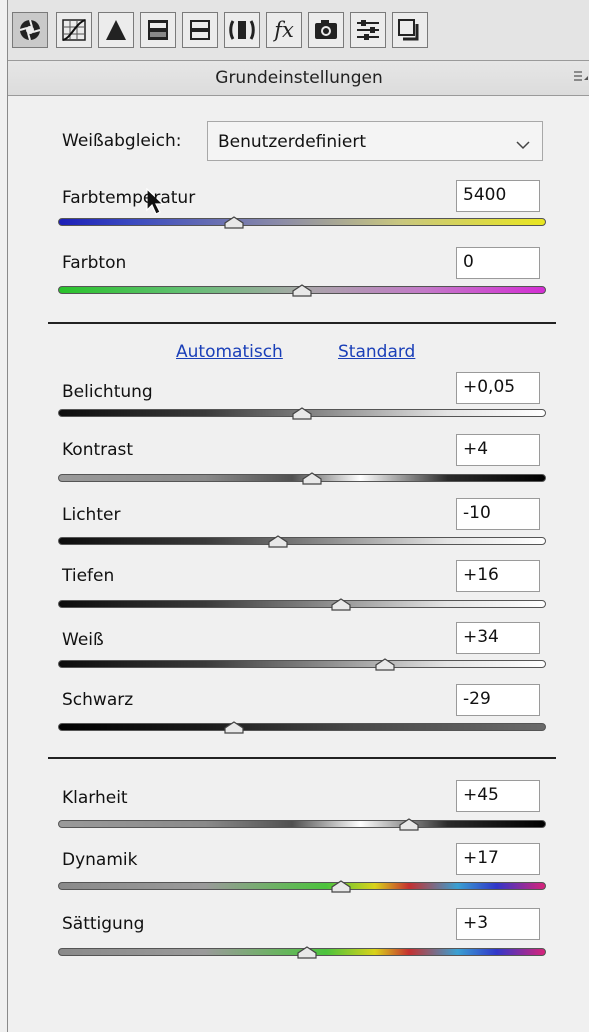 The width and height of the screenshot is (589, 1032). I want to click on panel-header: Grundeinstellungen, so click(298, 78).